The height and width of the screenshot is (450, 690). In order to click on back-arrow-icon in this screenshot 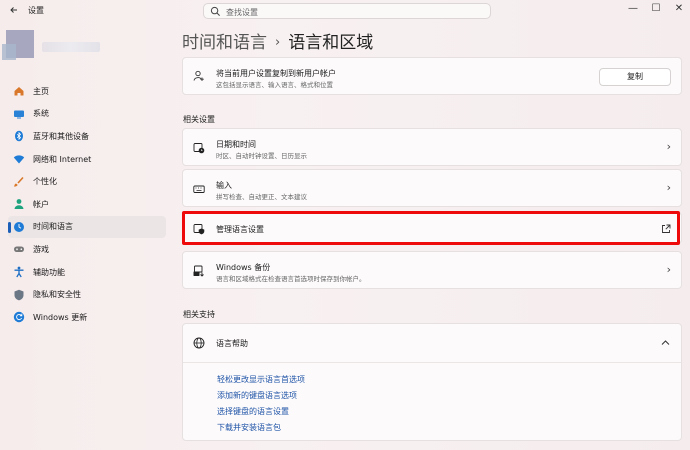, I will do `click(14, 10)`.